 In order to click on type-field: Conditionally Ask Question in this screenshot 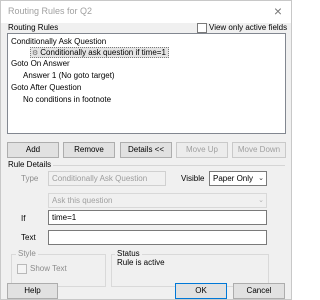, I will do `click(107, 178)`.